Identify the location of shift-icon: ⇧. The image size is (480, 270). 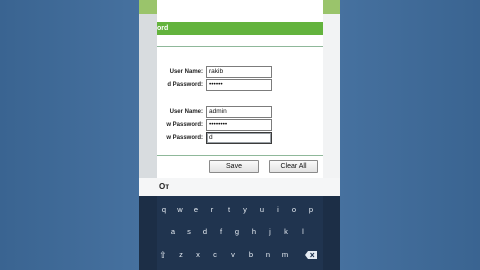
(163, 255).